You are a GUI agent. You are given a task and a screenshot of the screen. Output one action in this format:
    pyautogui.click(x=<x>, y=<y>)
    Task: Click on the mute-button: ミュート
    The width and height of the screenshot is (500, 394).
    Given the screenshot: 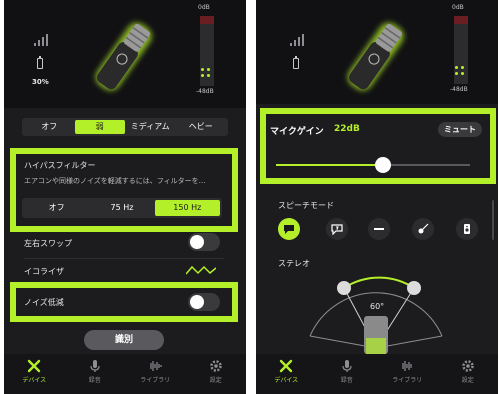 What is the action you would take?
    pyautogui.click(x=460, y=129)
    